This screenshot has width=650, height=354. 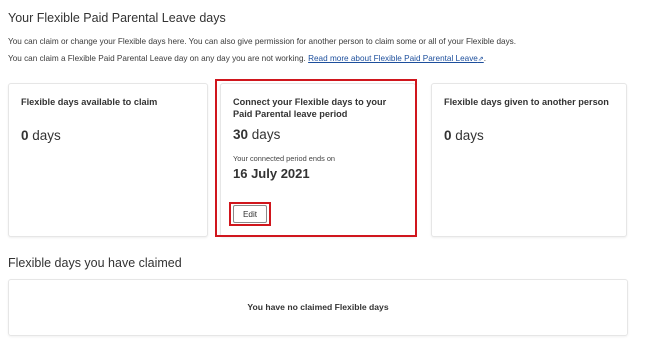 I want to click on given-days-unit: days, so click(x=469, y=135).